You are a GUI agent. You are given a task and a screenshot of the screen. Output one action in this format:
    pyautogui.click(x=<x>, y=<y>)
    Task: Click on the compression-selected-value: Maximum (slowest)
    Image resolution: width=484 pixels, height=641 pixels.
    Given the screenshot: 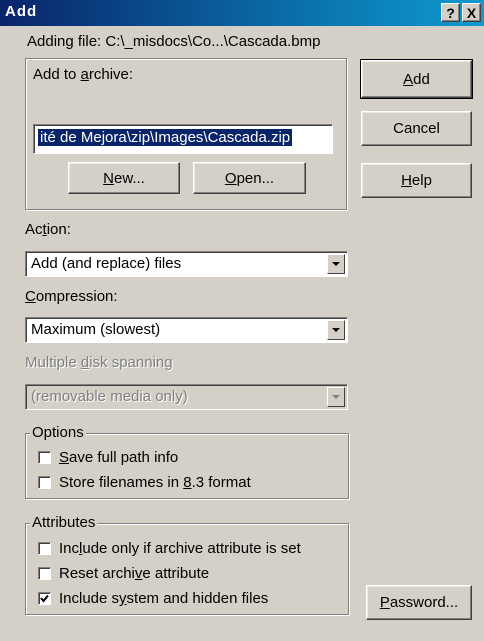 What is the action you would take?
    pyautogui.click(x=96, y=329)
    